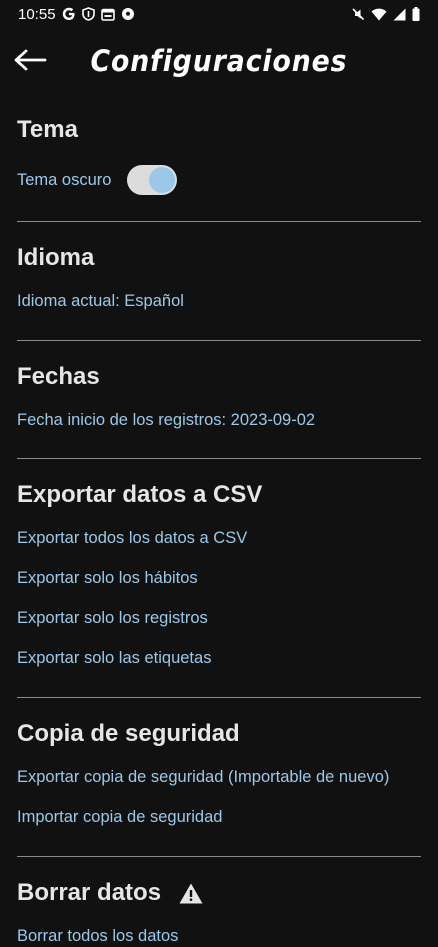 The height and width of the screenshot is (947, 438). Describe the element at coordinates (68, 13) in the screenshot. I see `google-icon` at that location.